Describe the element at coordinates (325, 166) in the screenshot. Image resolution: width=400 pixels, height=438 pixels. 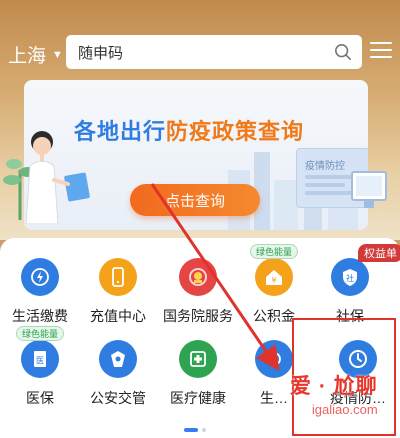
I see `board-label: 疫情防控` at that location.